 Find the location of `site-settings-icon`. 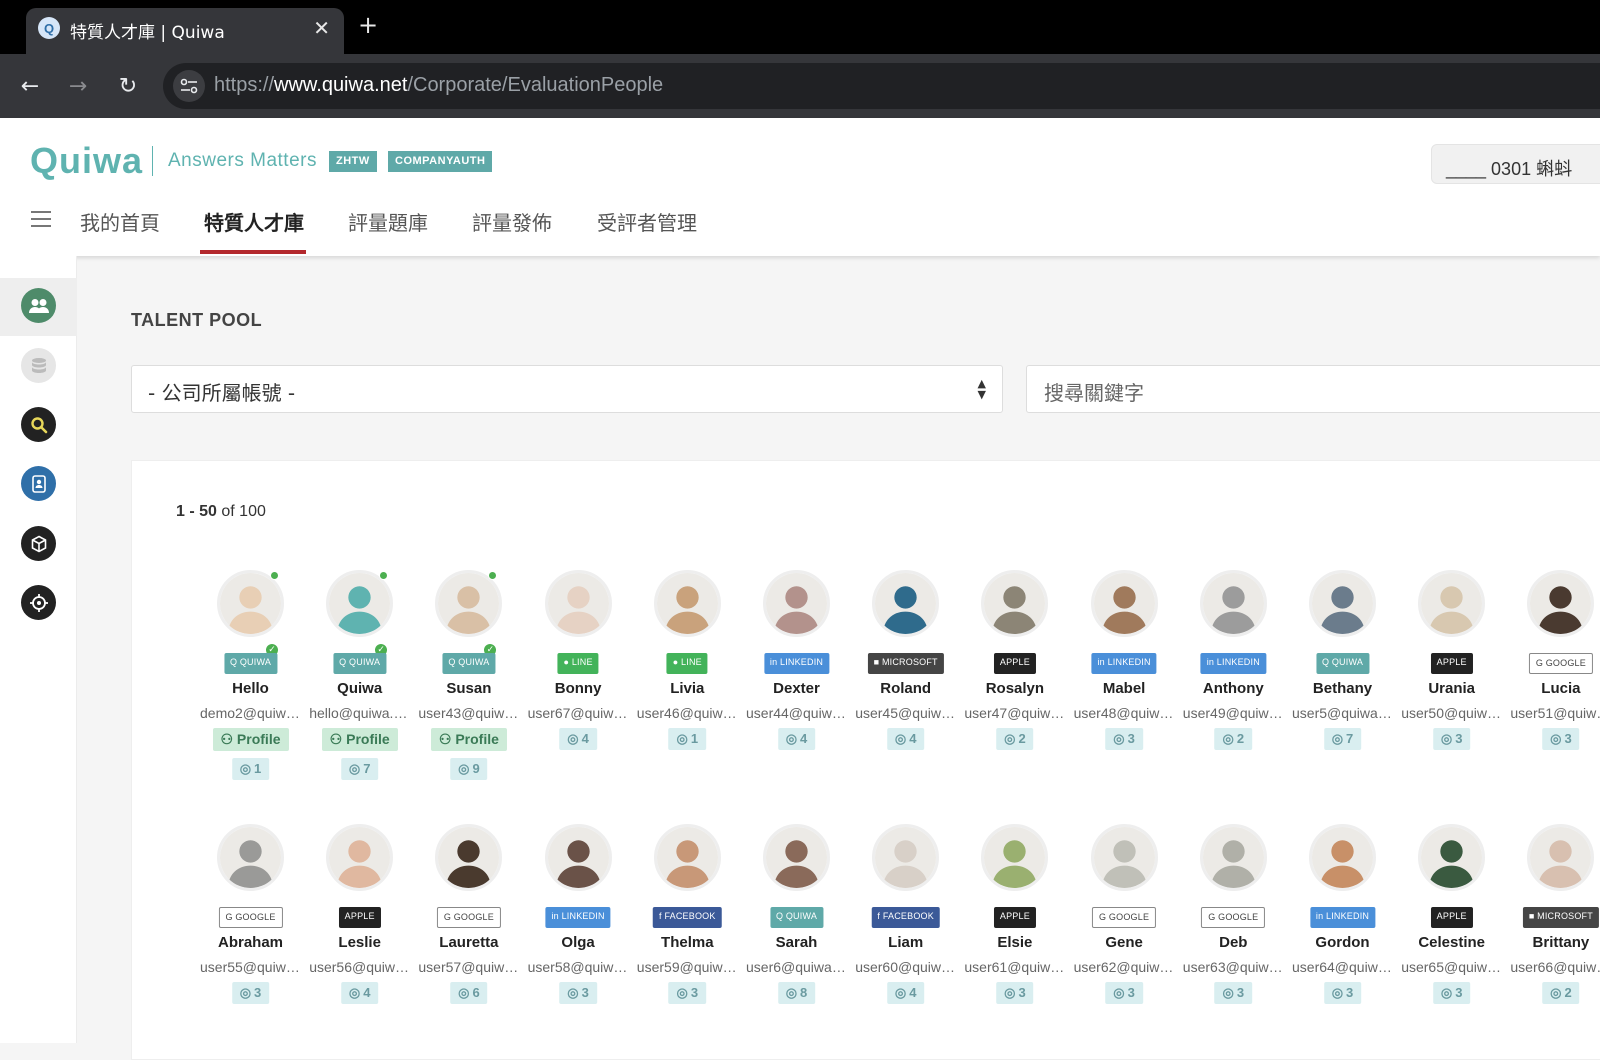

site-settings-icon is located at coordinates (189, 86).